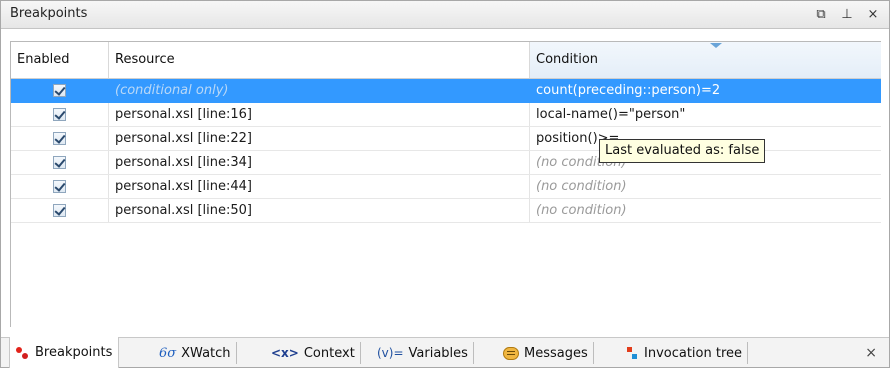 This screenshot has height=368, width=890. What do you see at coordinates (319, 162) in the screenshot?
I see `resource-cell: personal.xsl [line:34]` at bounding box center [319, 162].